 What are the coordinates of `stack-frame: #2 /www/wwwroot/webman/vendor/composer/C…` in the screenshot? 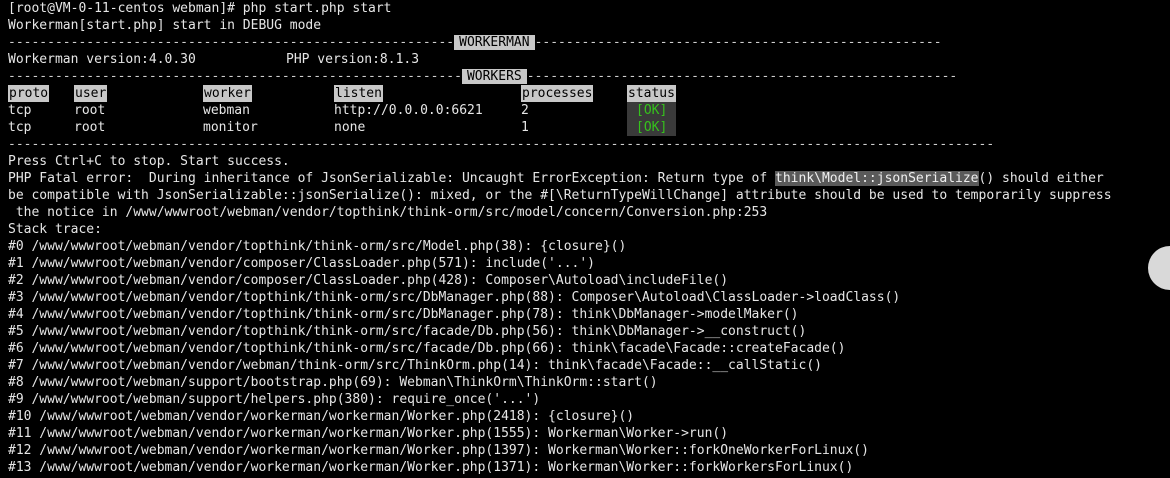 It's located at (368, 280).